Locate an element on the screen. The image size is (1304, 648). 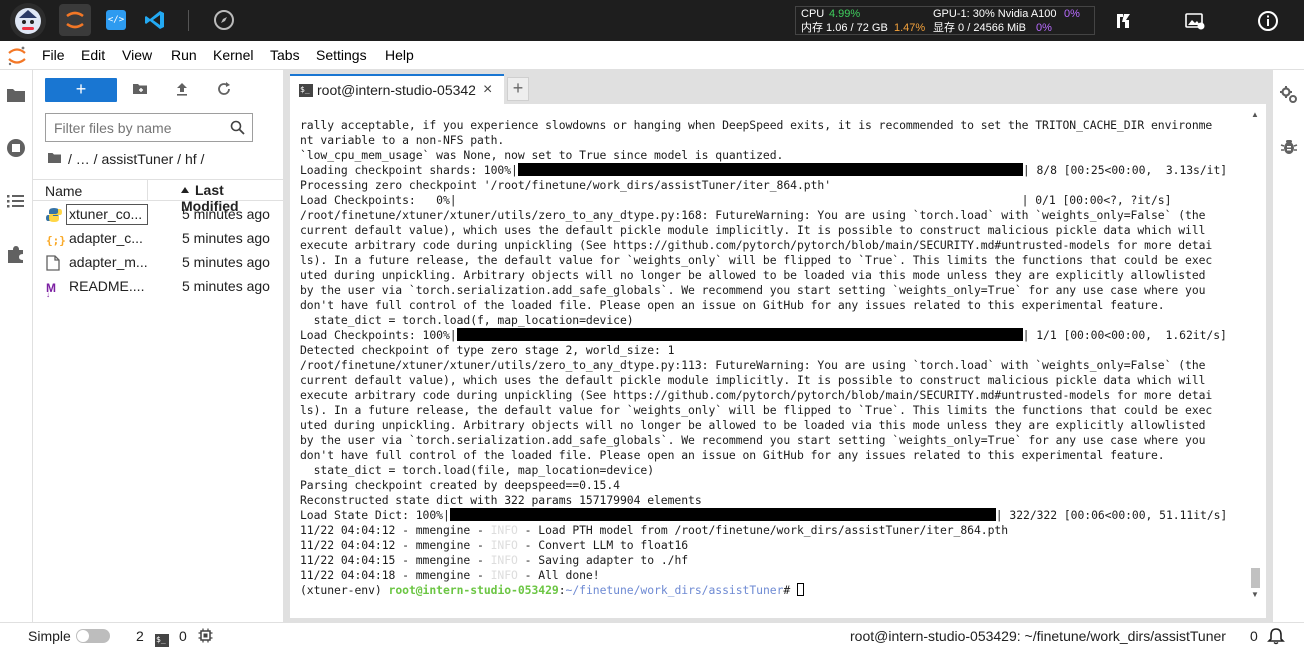
tab-bar: $_ root@intern-studio-05342 × + is located at coordinates (778, 89).